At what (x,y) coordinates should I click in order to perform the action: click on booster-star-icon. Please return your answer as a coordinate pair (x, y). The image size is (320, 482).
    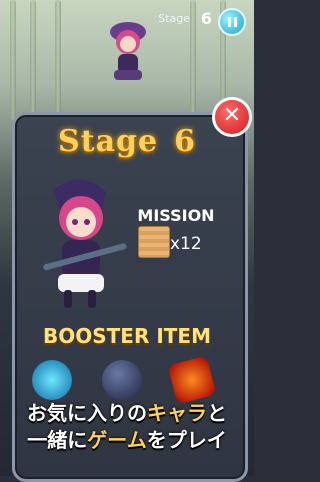
    Looking at the image, I should click on (52, 380).